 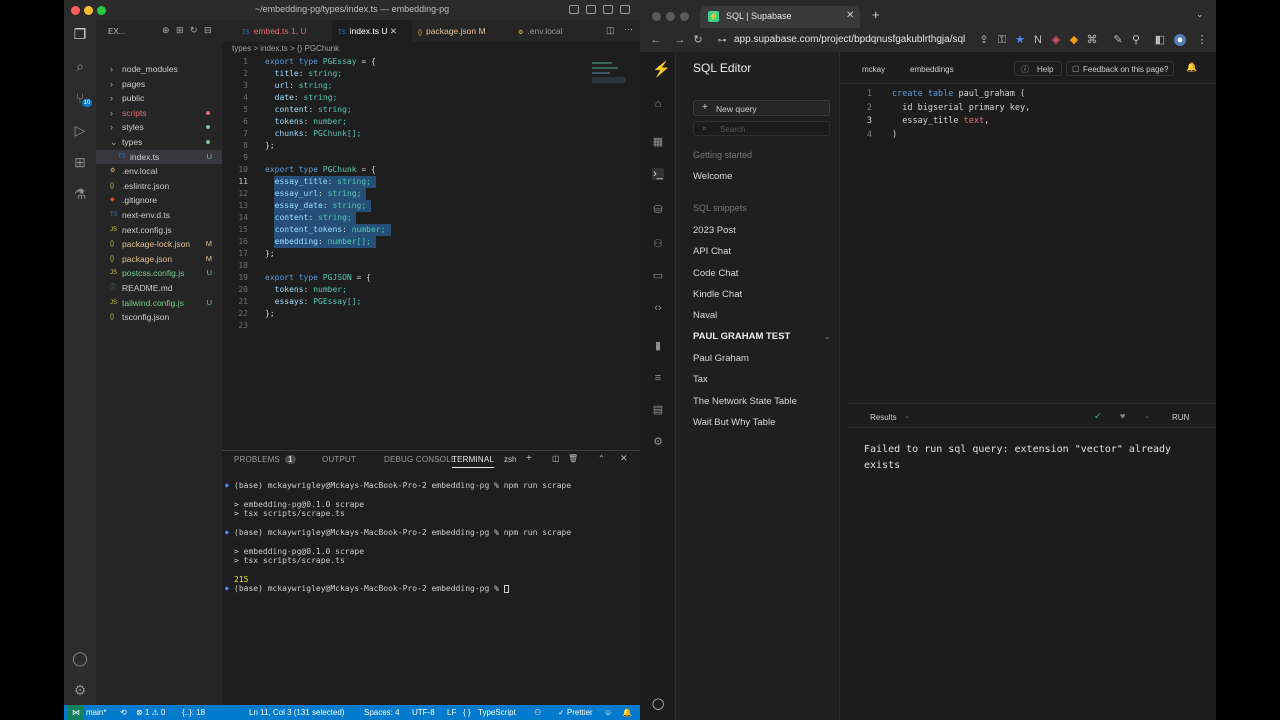 I want to click on file-tree-item: › public, so click(x=159, y=98).